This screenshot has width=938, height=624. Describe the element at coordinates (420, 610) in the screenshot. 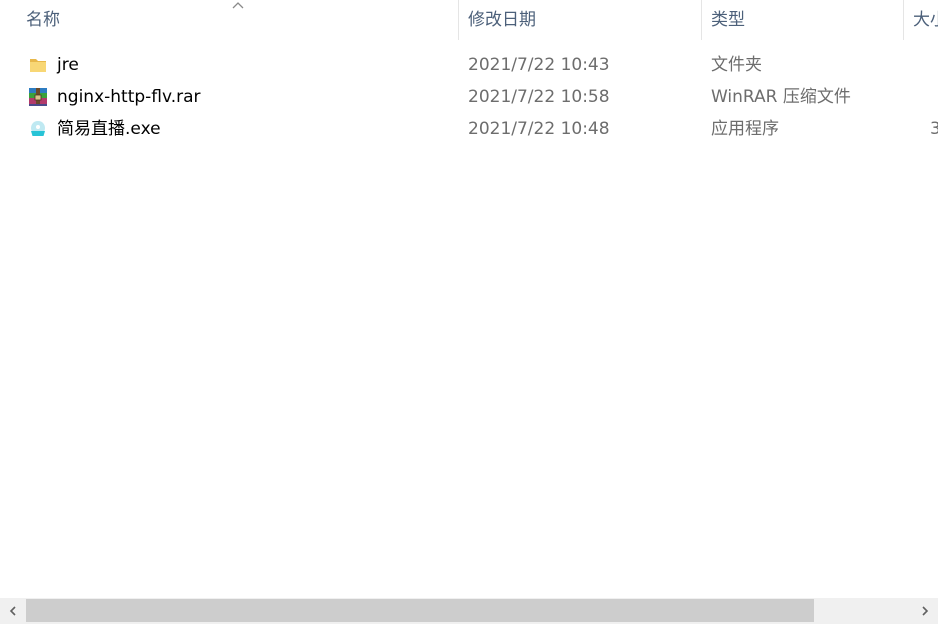

I see `scrollbar-thumb` at that location.